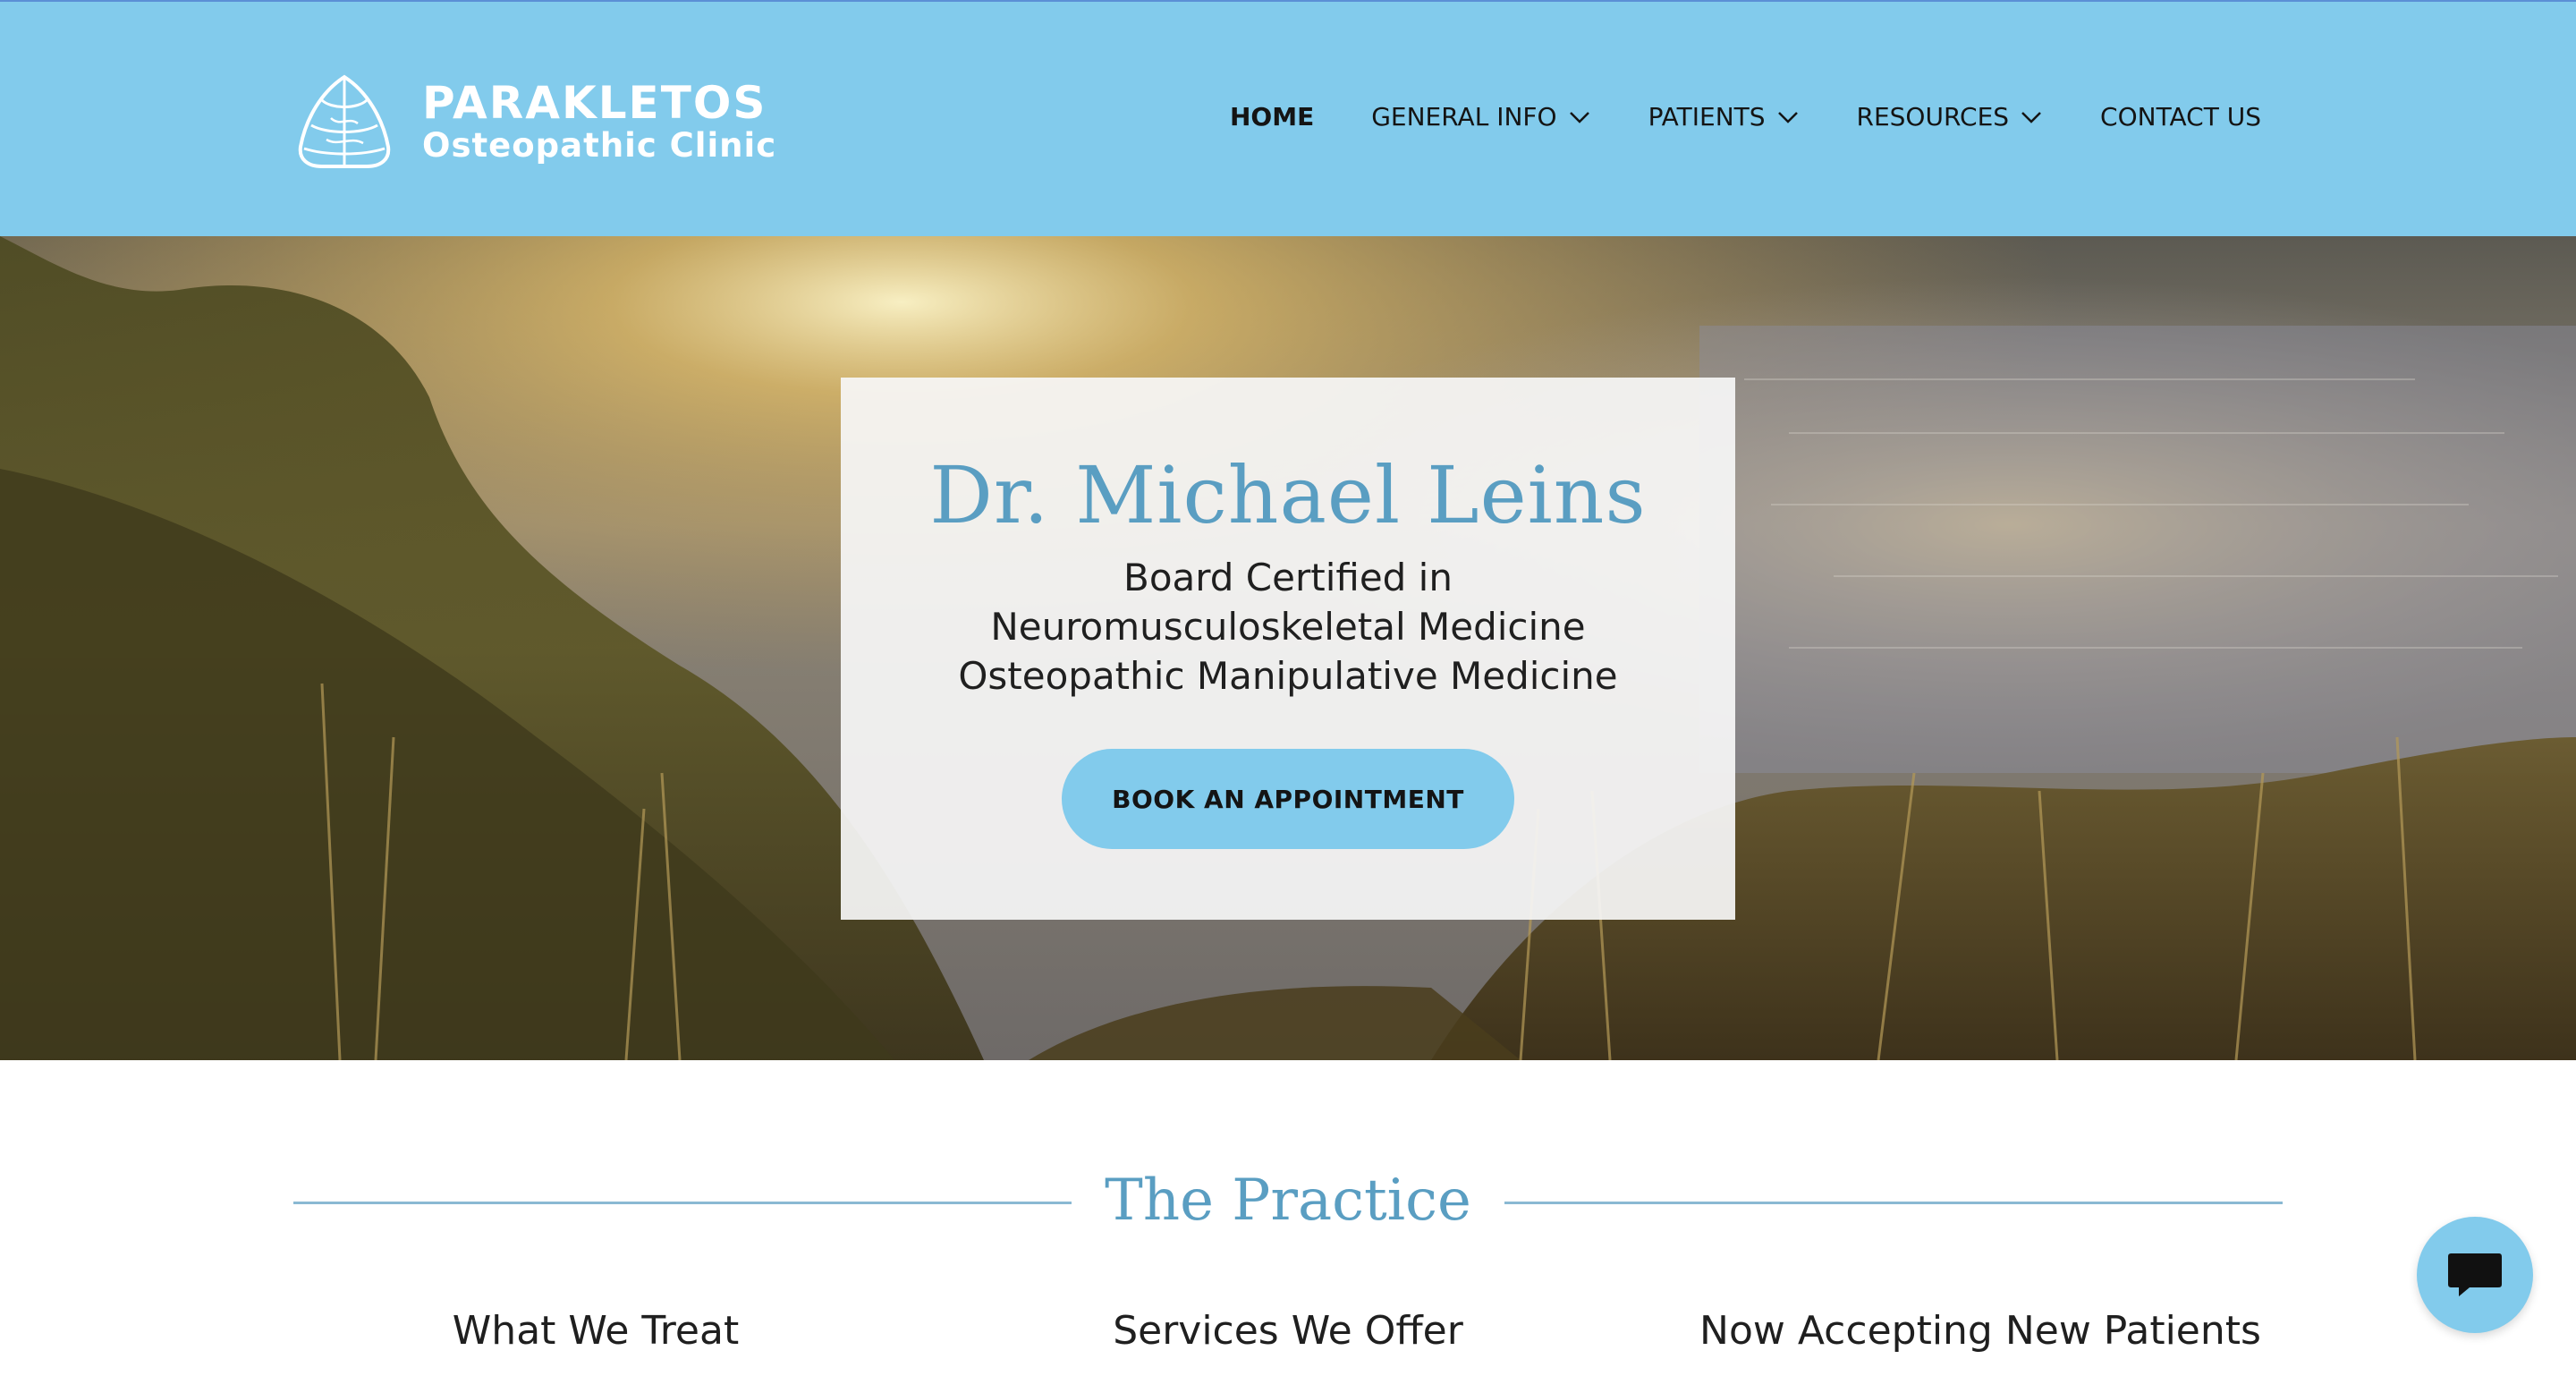  I want to click on accepting-new-patients-heading: Now Accepting New Patients, so click(1980, 1331).